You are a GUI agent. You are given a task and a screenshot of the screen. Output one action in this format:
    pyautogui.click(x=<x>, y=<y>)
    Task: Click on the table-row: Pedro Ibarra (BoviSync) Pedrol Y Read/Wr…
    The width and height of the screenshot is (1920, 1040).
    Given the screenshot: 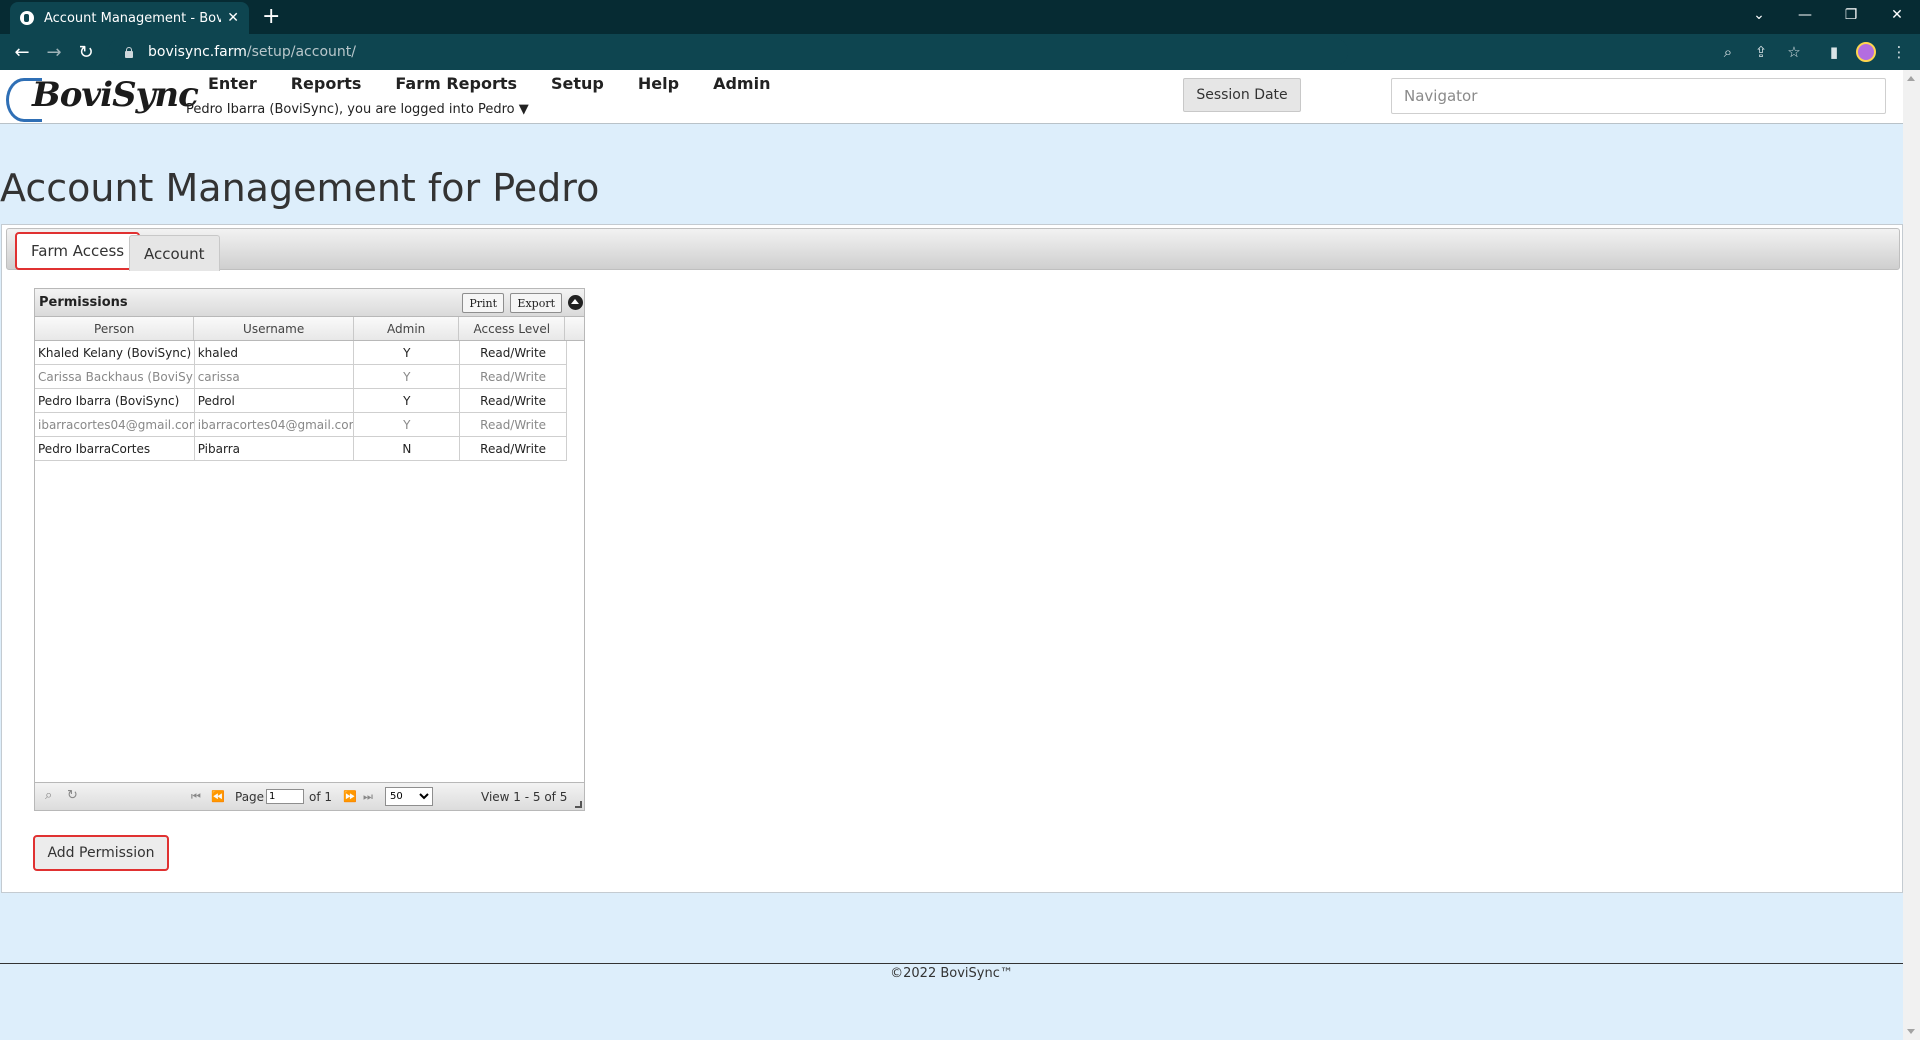 What is the action you would take?
    pyautogui.click(x=300, y=401)
    